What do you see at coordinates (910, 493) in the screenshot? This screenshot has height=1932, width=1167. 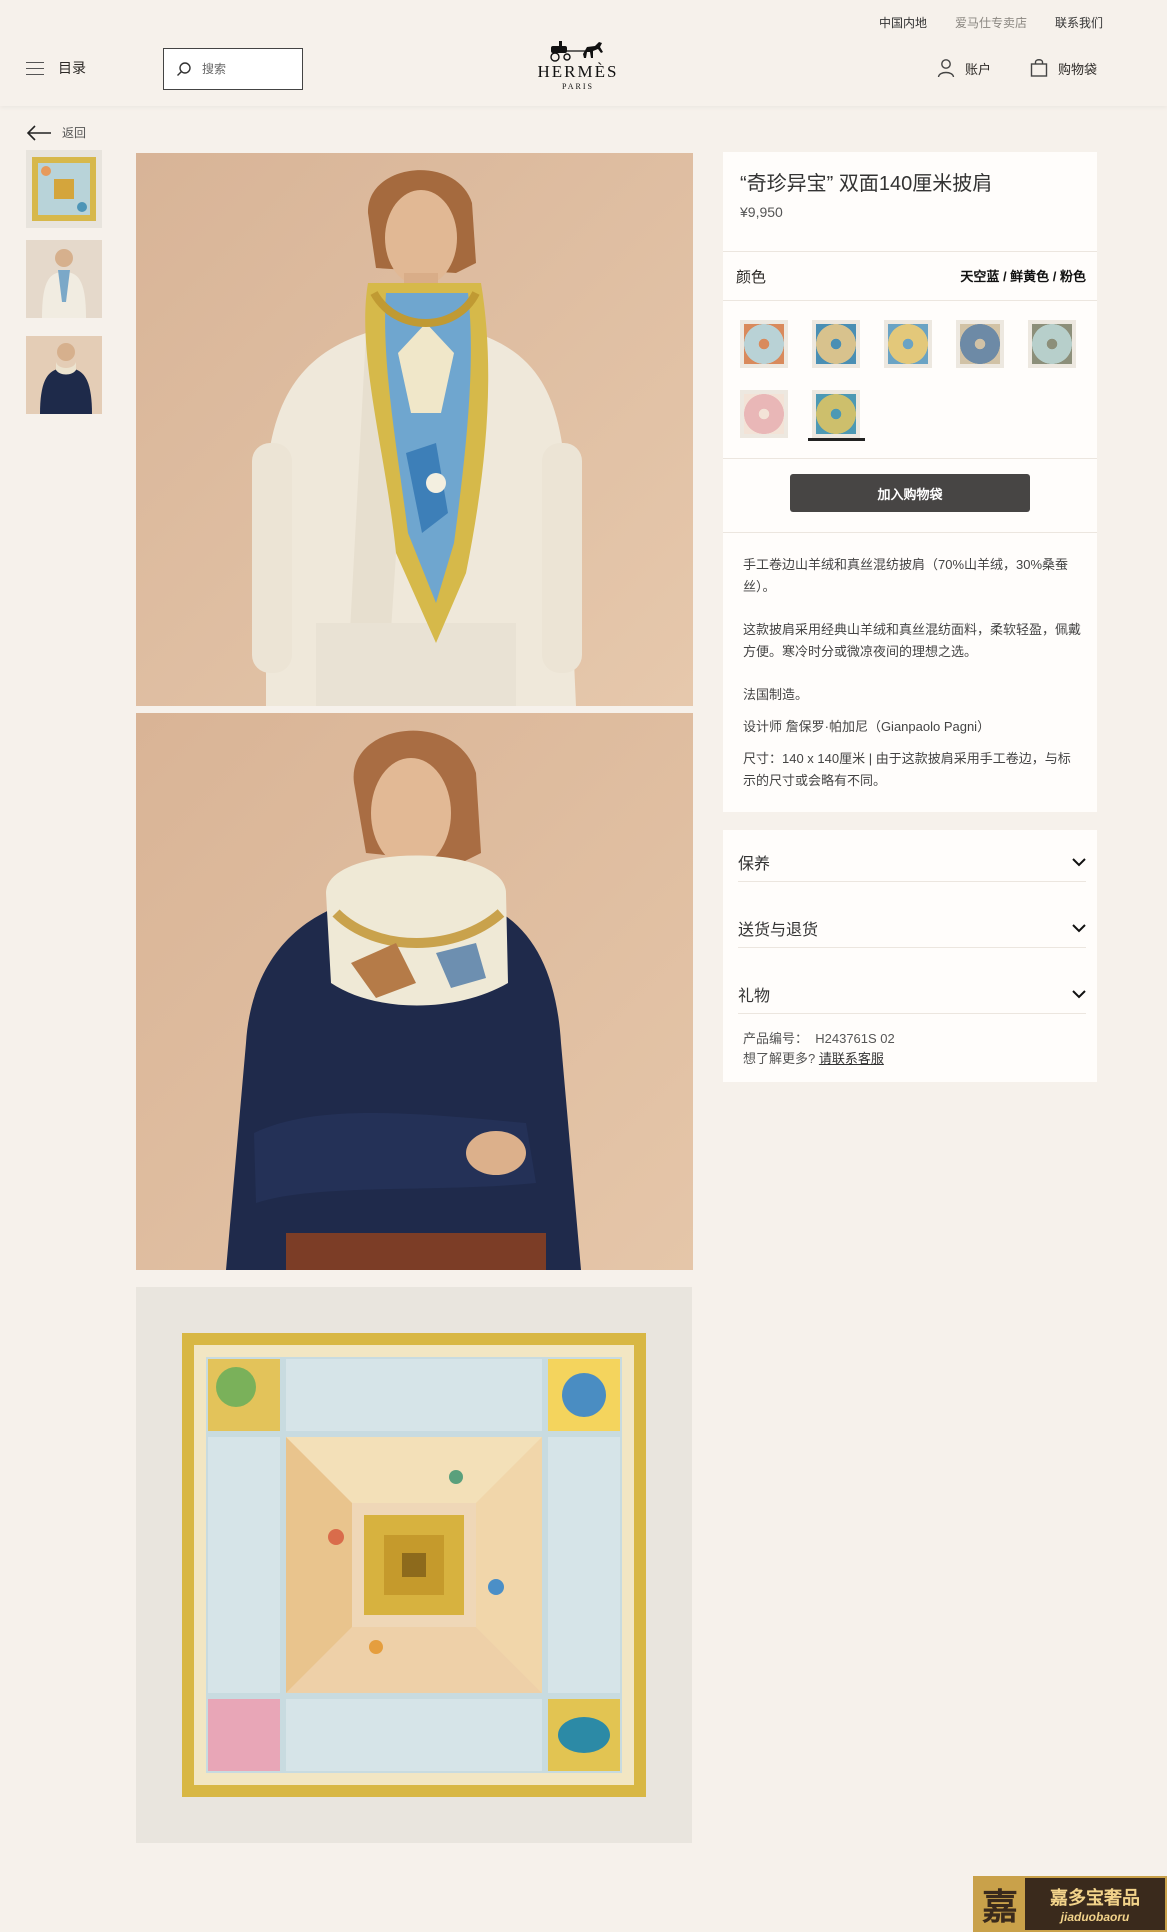 I see `add-to-bag-button: 加入购物袋` at bounding box center [910, 493].